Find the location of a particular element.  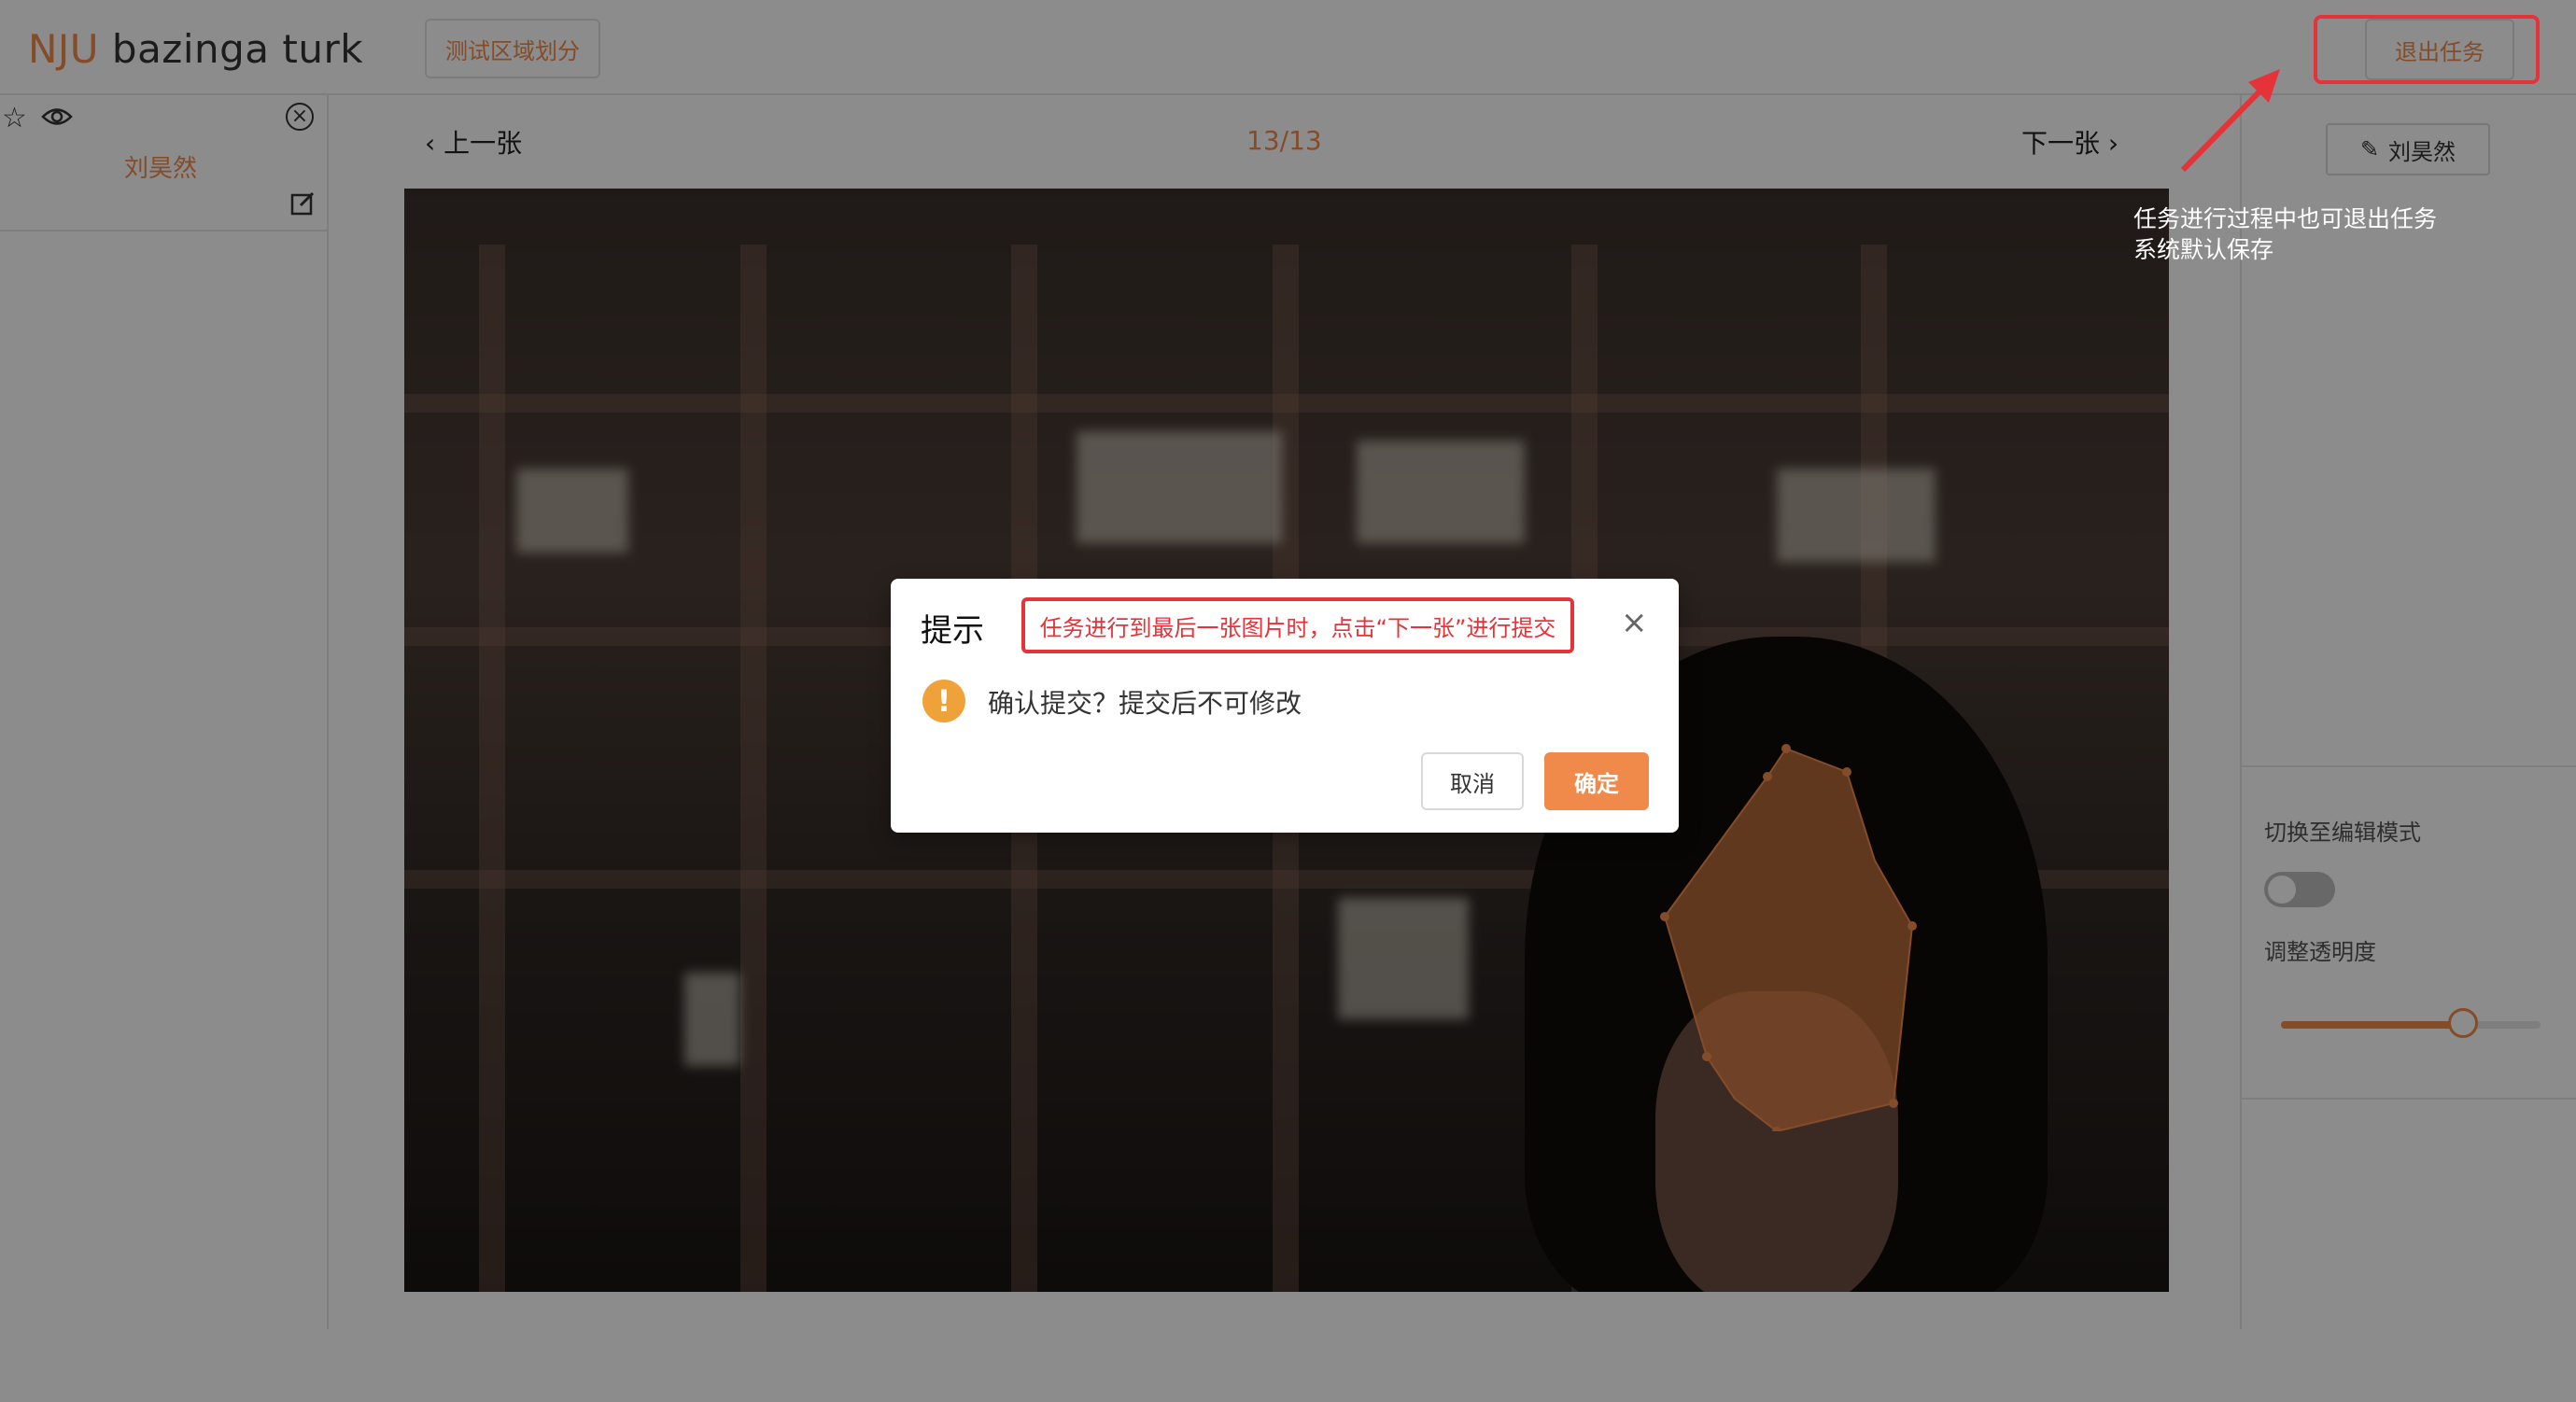

exit-highlight-box is located at coordinates (2427, 50).